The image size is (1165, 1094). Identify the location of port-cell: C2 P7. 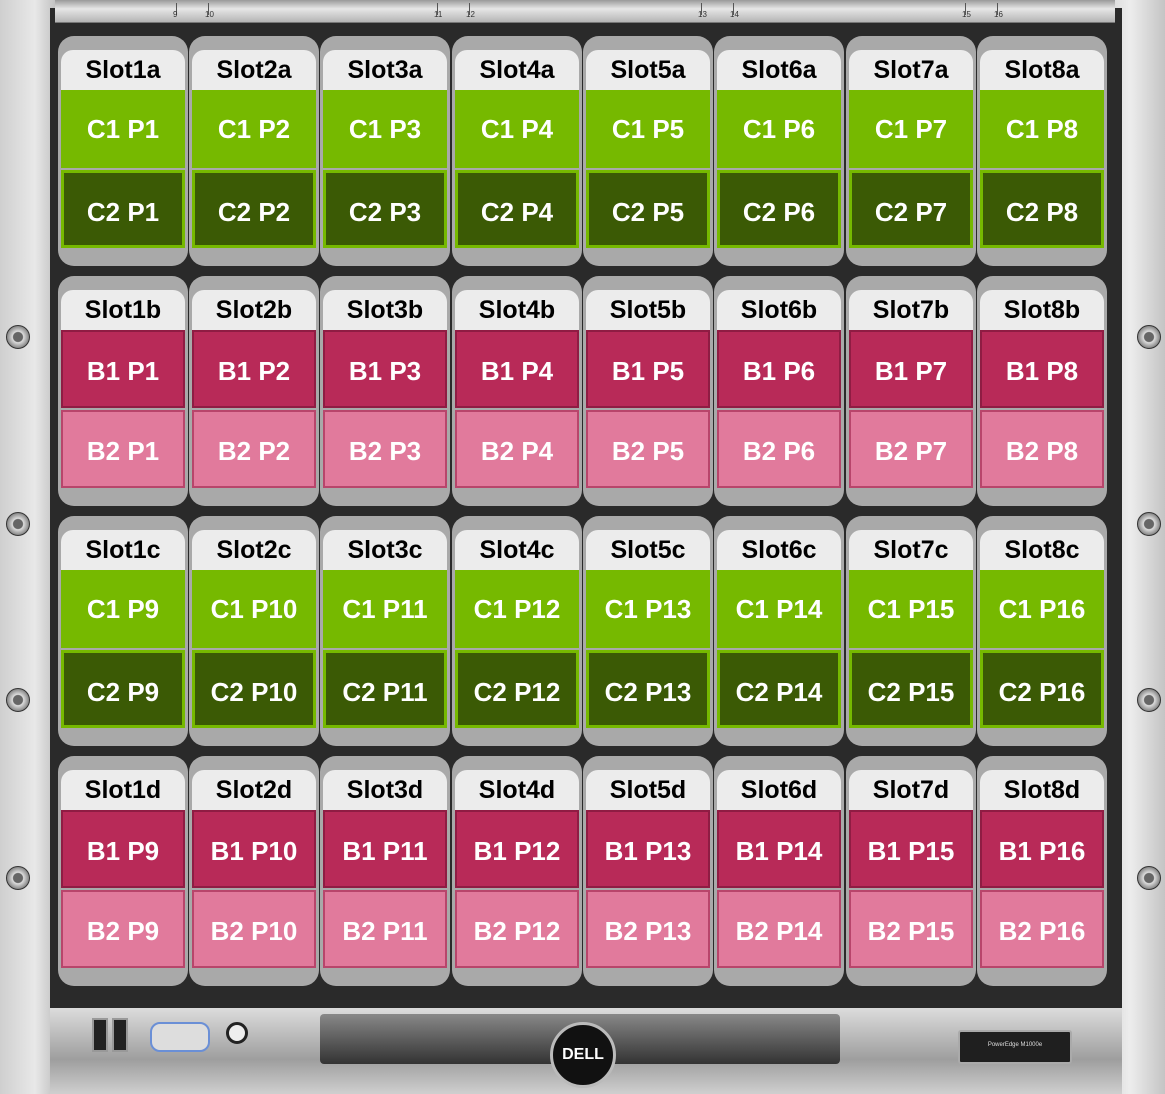
(911, 209).